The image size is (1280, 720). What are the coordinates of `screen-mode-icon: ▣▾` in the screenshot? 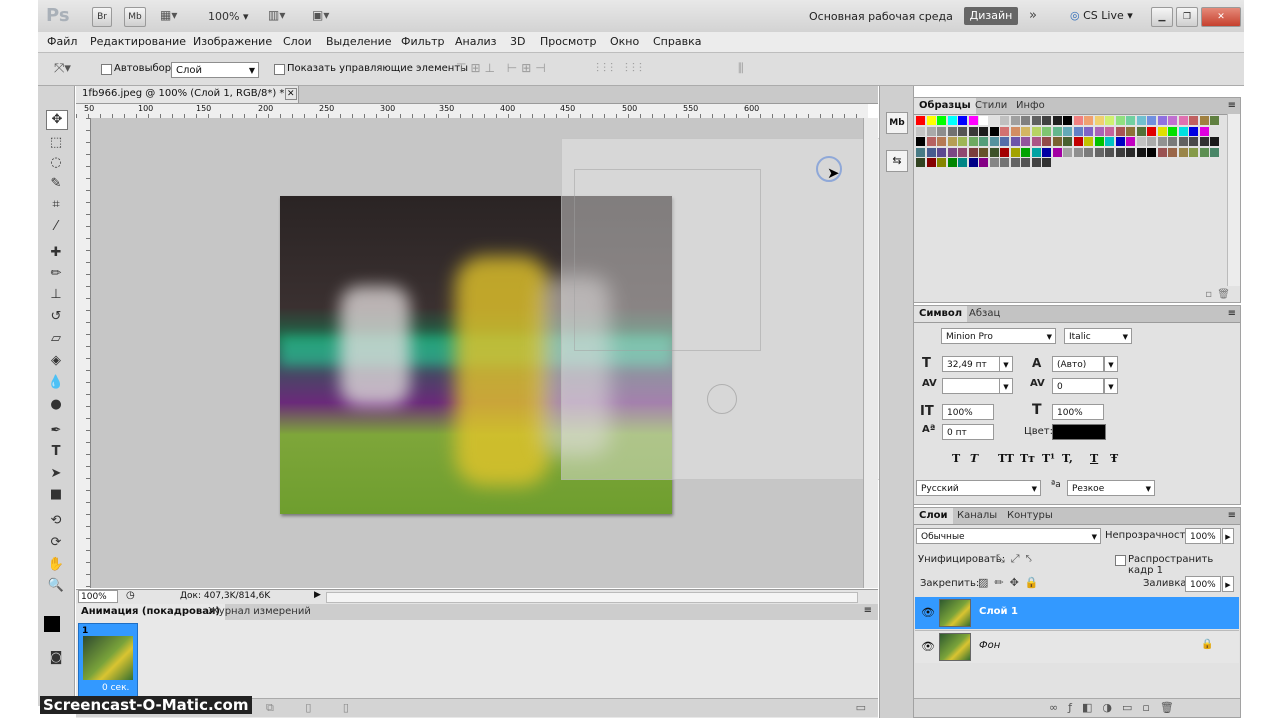 It's located at (320, 15).